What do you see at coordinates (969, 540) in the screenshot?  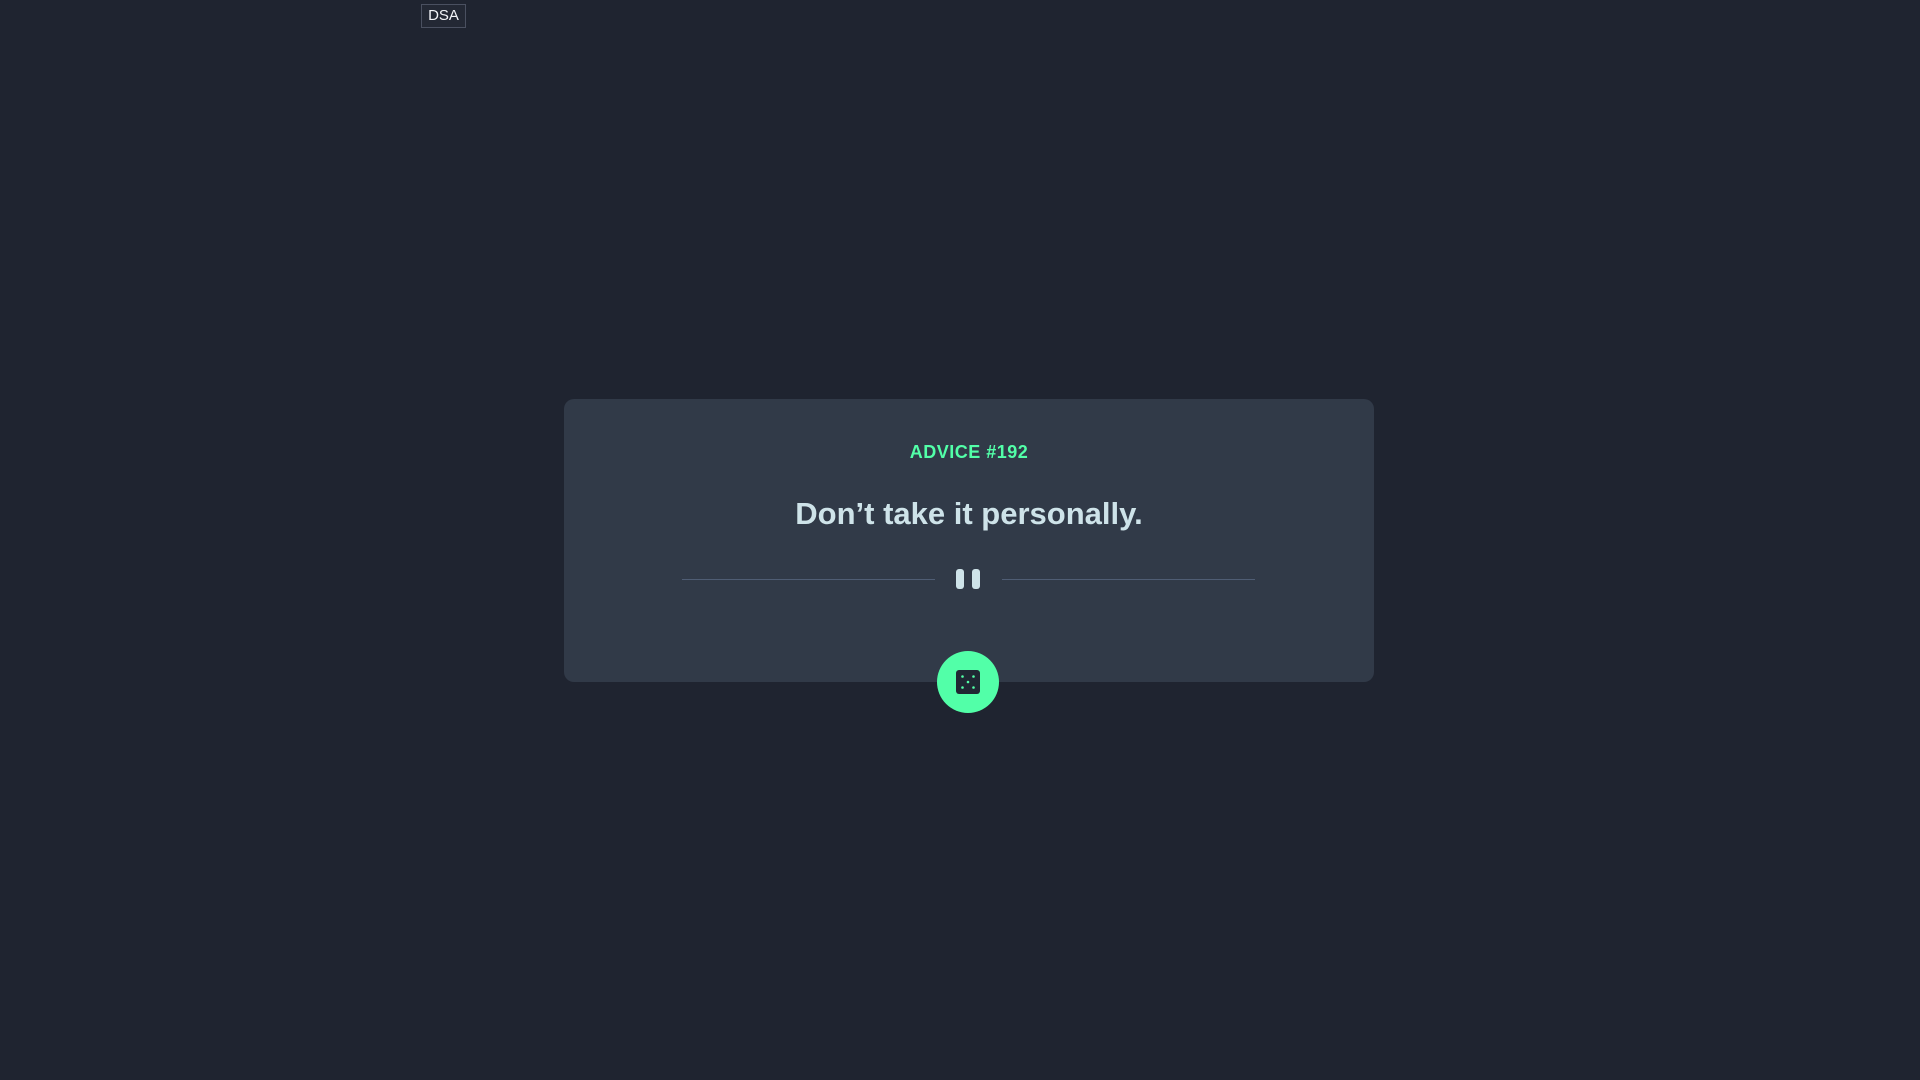 I see `advice-card: ADVICE #192 Don’t take it personally.` at bounding box center [969, 540].